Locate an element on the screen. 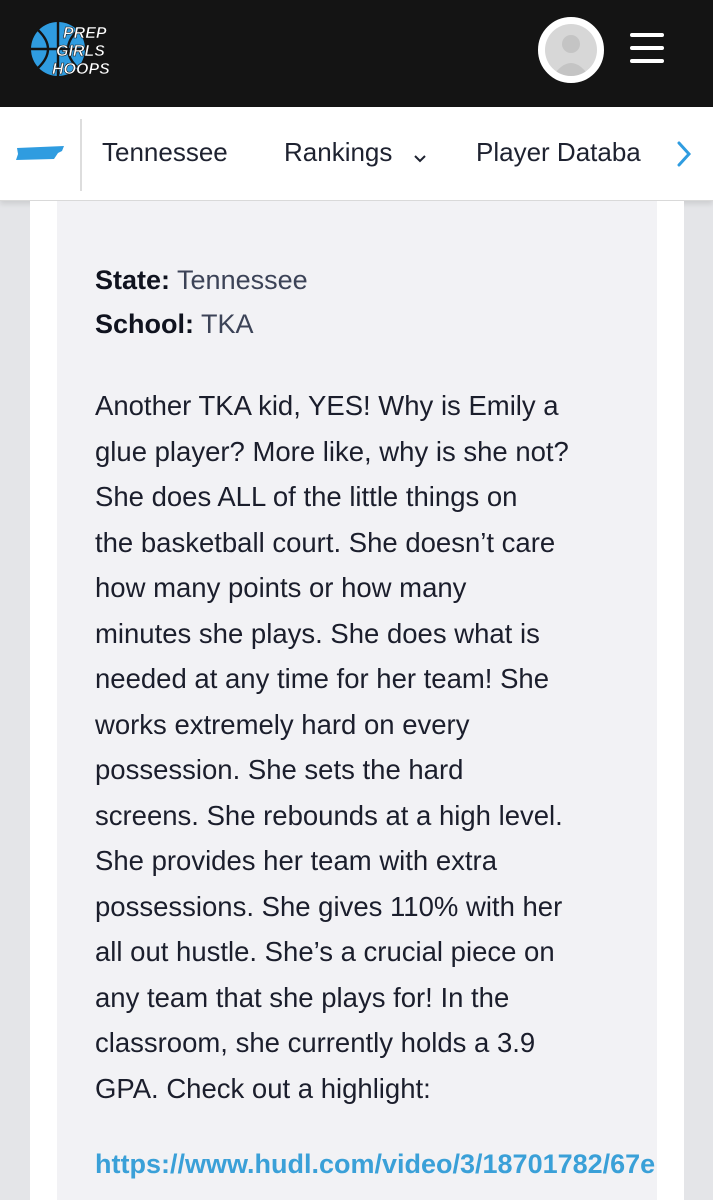 The image size is (713, 1200). description-line: minutes she plays. She does what is is located at coordinates (317, 633).